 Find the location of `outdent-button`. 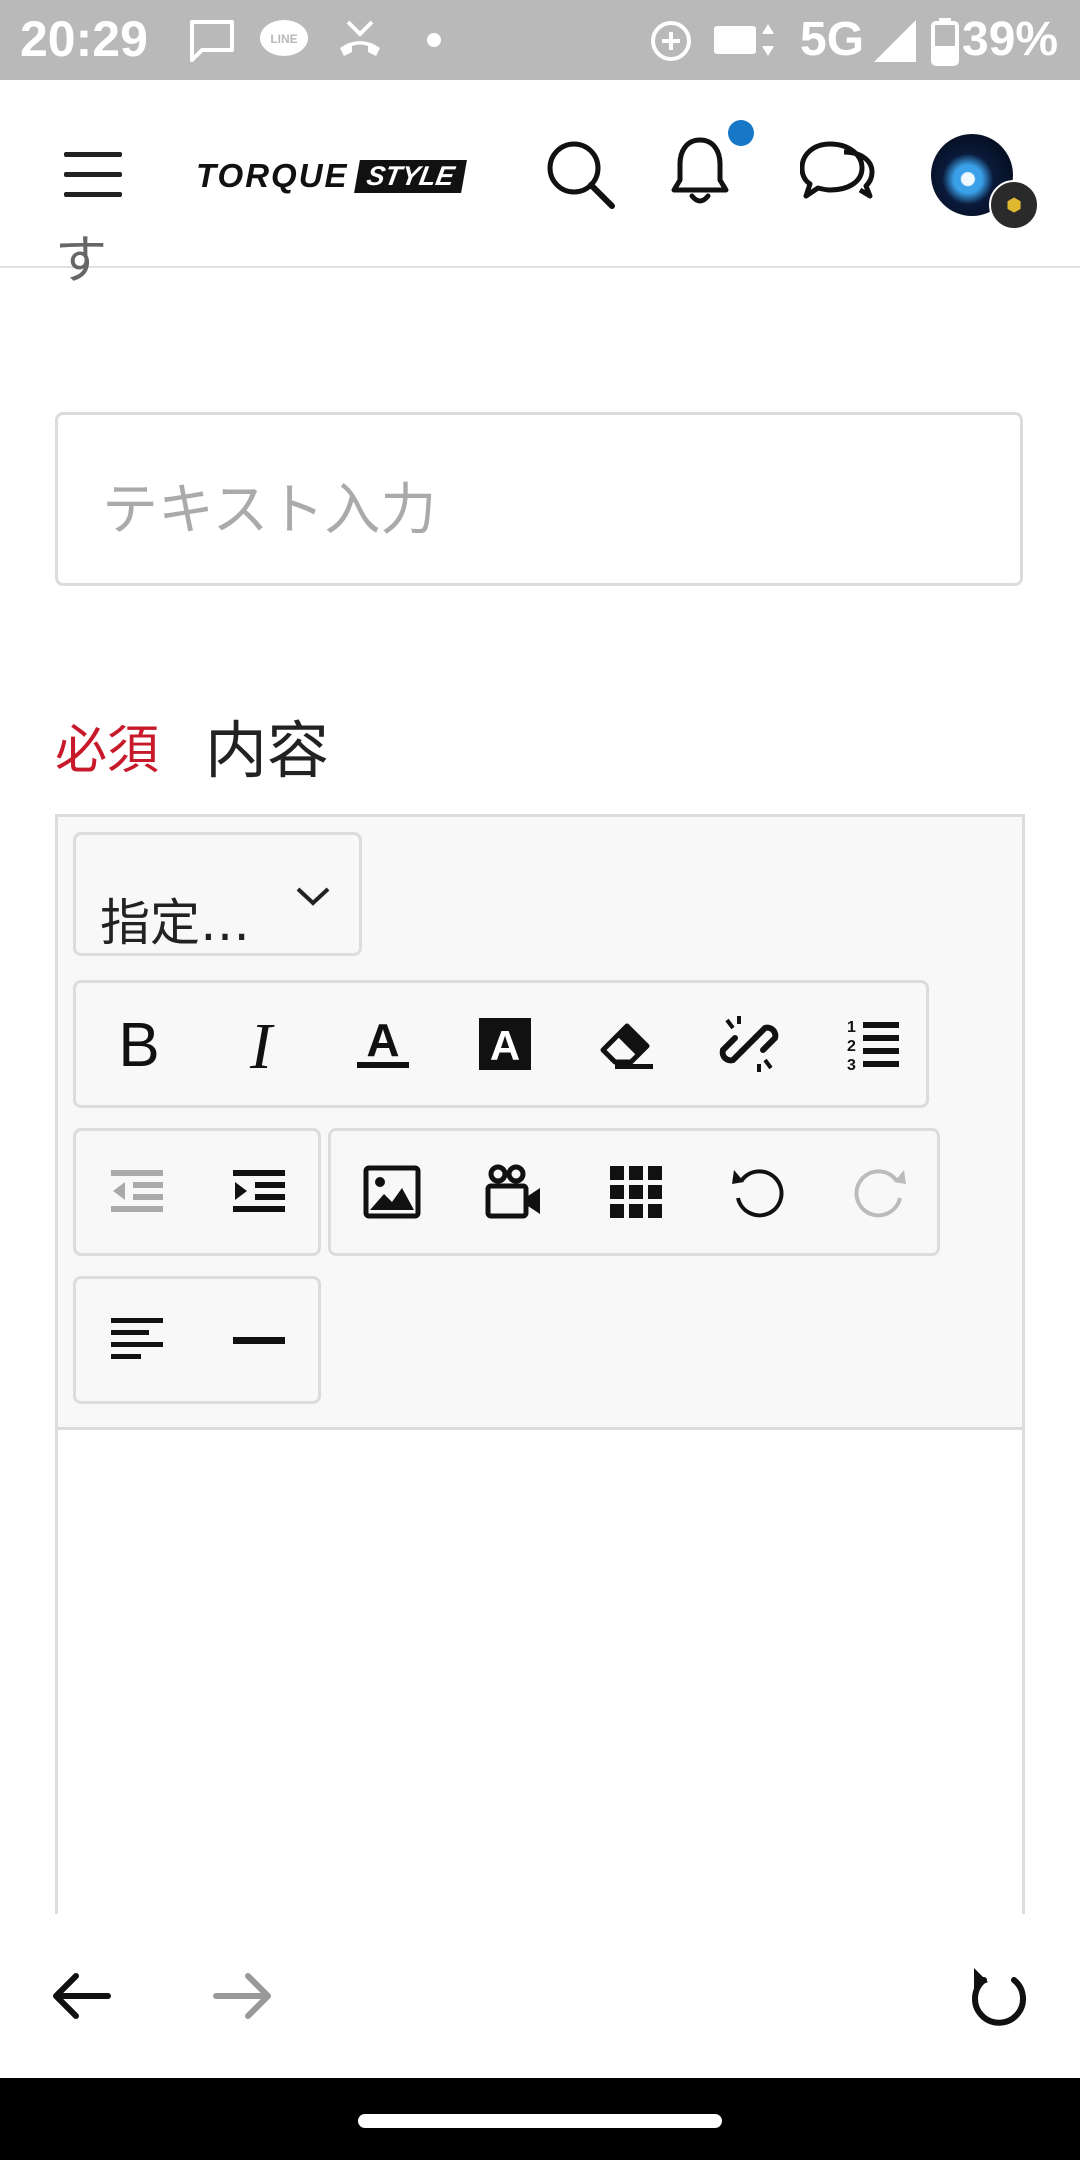

outdent-button is located at coordinates (137, 1192).